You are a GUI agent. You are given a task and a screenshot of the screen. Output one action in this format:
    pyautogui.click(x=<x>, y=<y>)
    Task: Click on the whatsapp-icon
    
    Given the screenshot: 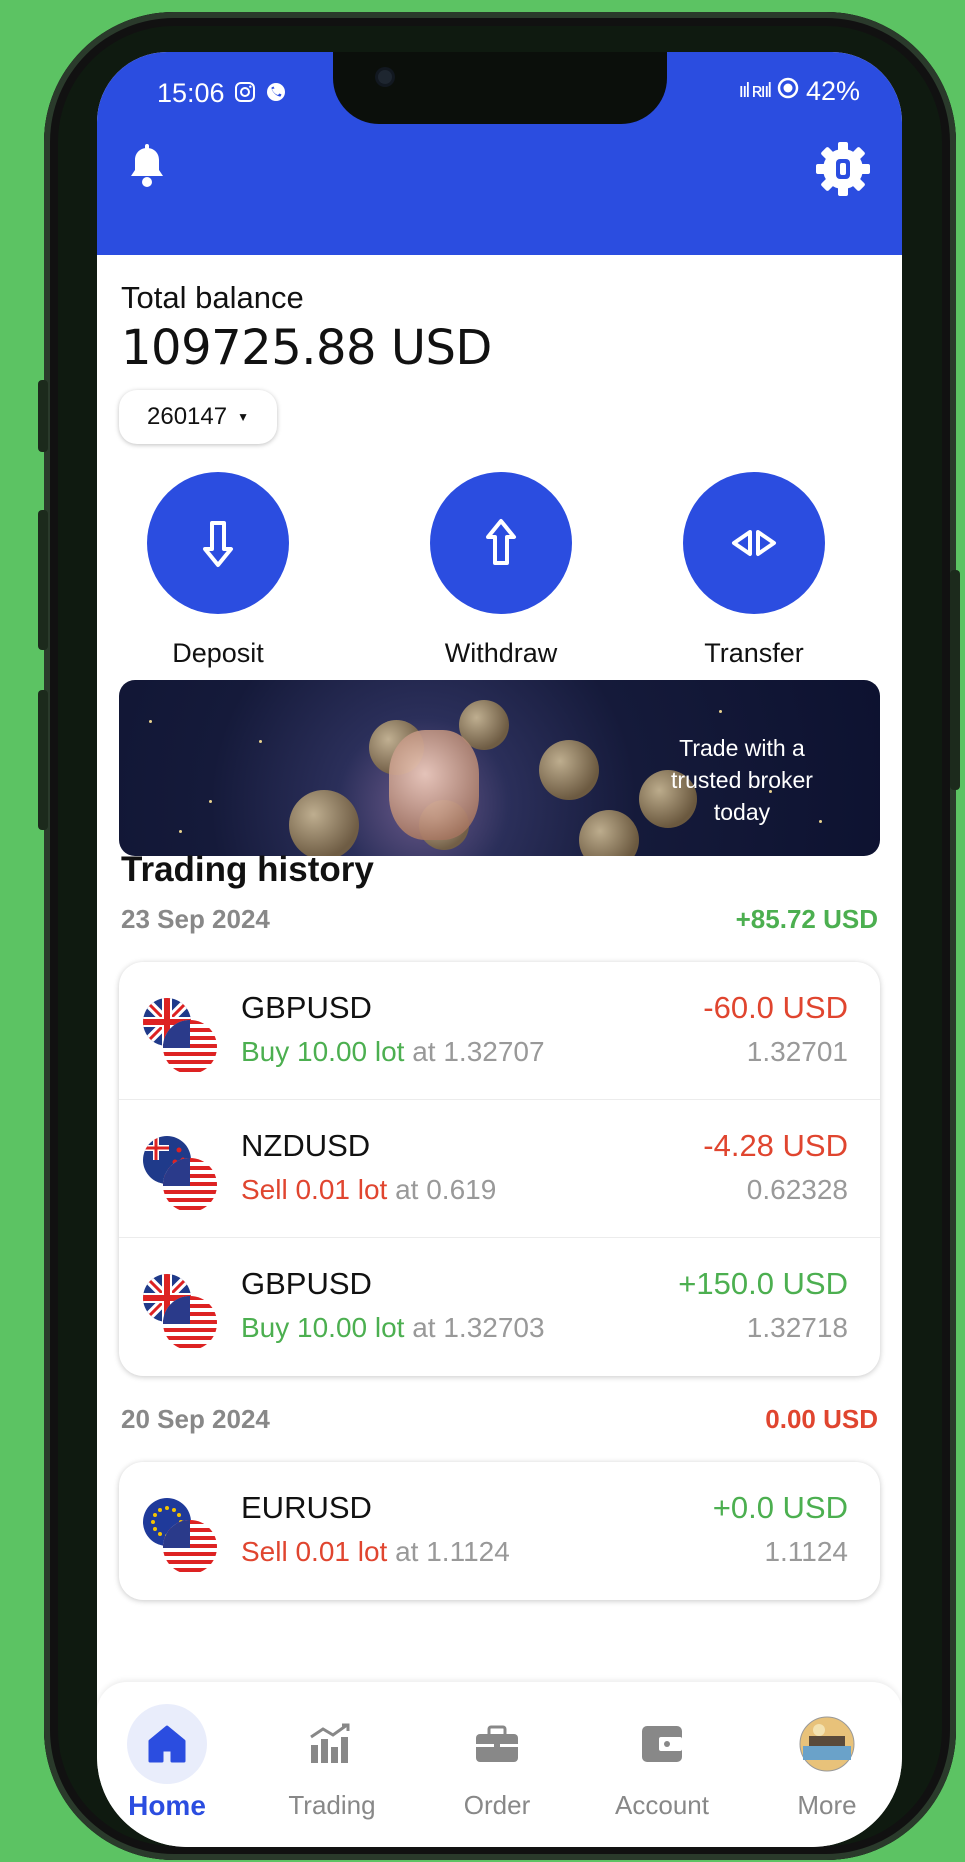 What is the action you would take?
    pyautogui.click(x=276, y=93)
    